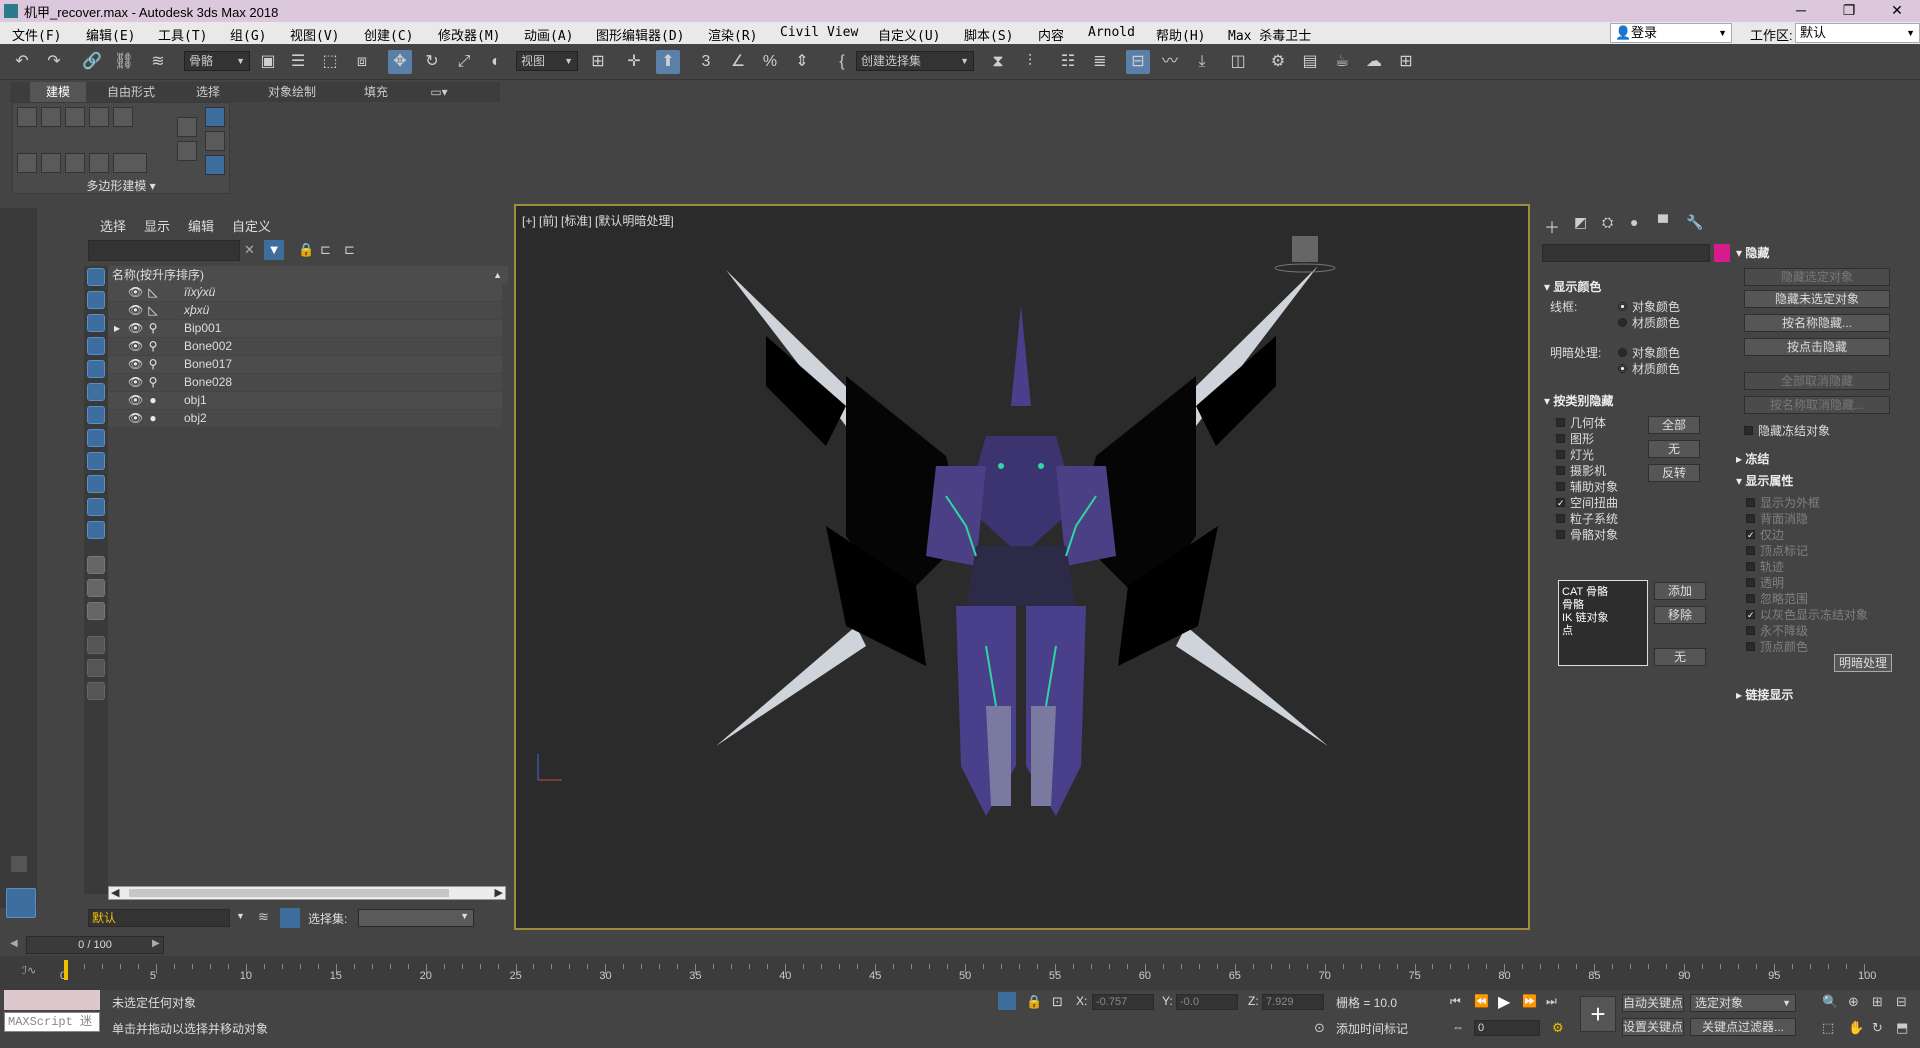 The height and width of the screenshot is (1048, 1920). Describe the element at coordinates (36, 34) in the screenshot. I see `menu-file: 文件(F)` at that location.